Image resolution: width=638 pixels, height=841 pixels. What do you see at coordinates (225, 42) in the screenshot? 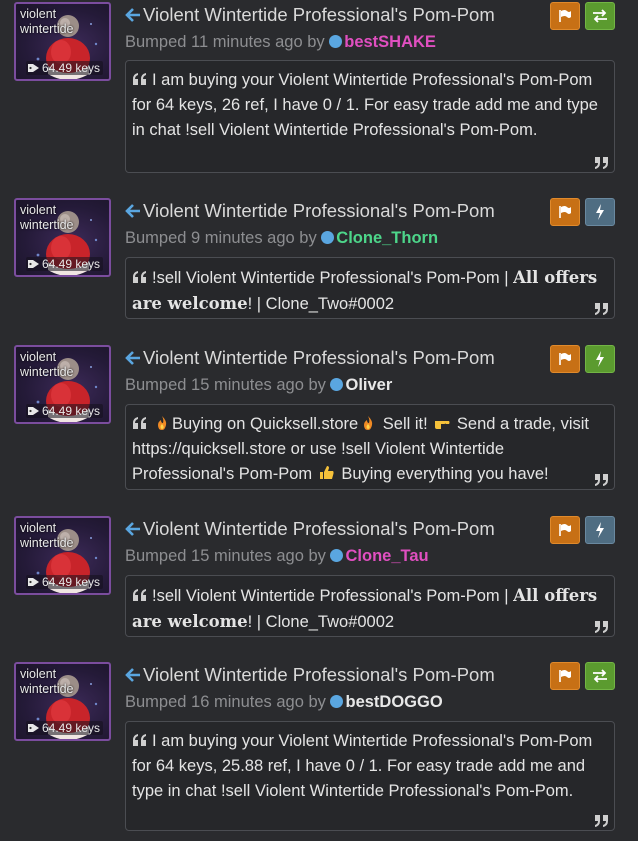
I see `bumped-text: Bumped 11 minutes ago by` at bounding box center [225, 42].